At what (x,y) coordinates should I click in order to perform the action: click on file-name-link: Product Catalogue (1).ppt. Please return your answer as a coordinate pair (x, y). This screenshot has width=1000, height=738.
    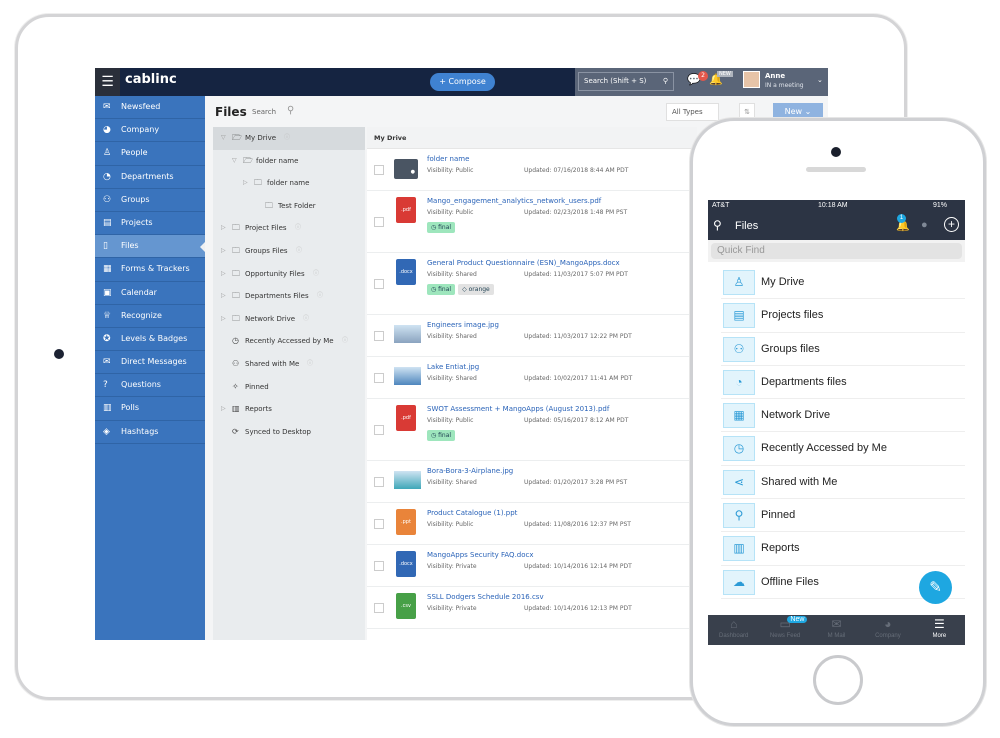
    Looking at the image, I should click on (472, 513).